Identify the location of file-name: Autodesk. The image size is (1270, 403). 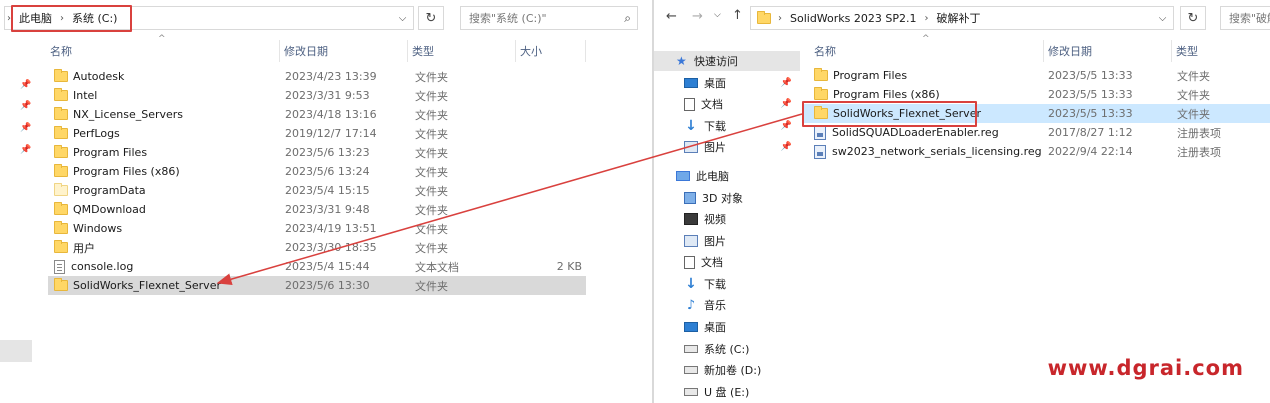
(99, 76).